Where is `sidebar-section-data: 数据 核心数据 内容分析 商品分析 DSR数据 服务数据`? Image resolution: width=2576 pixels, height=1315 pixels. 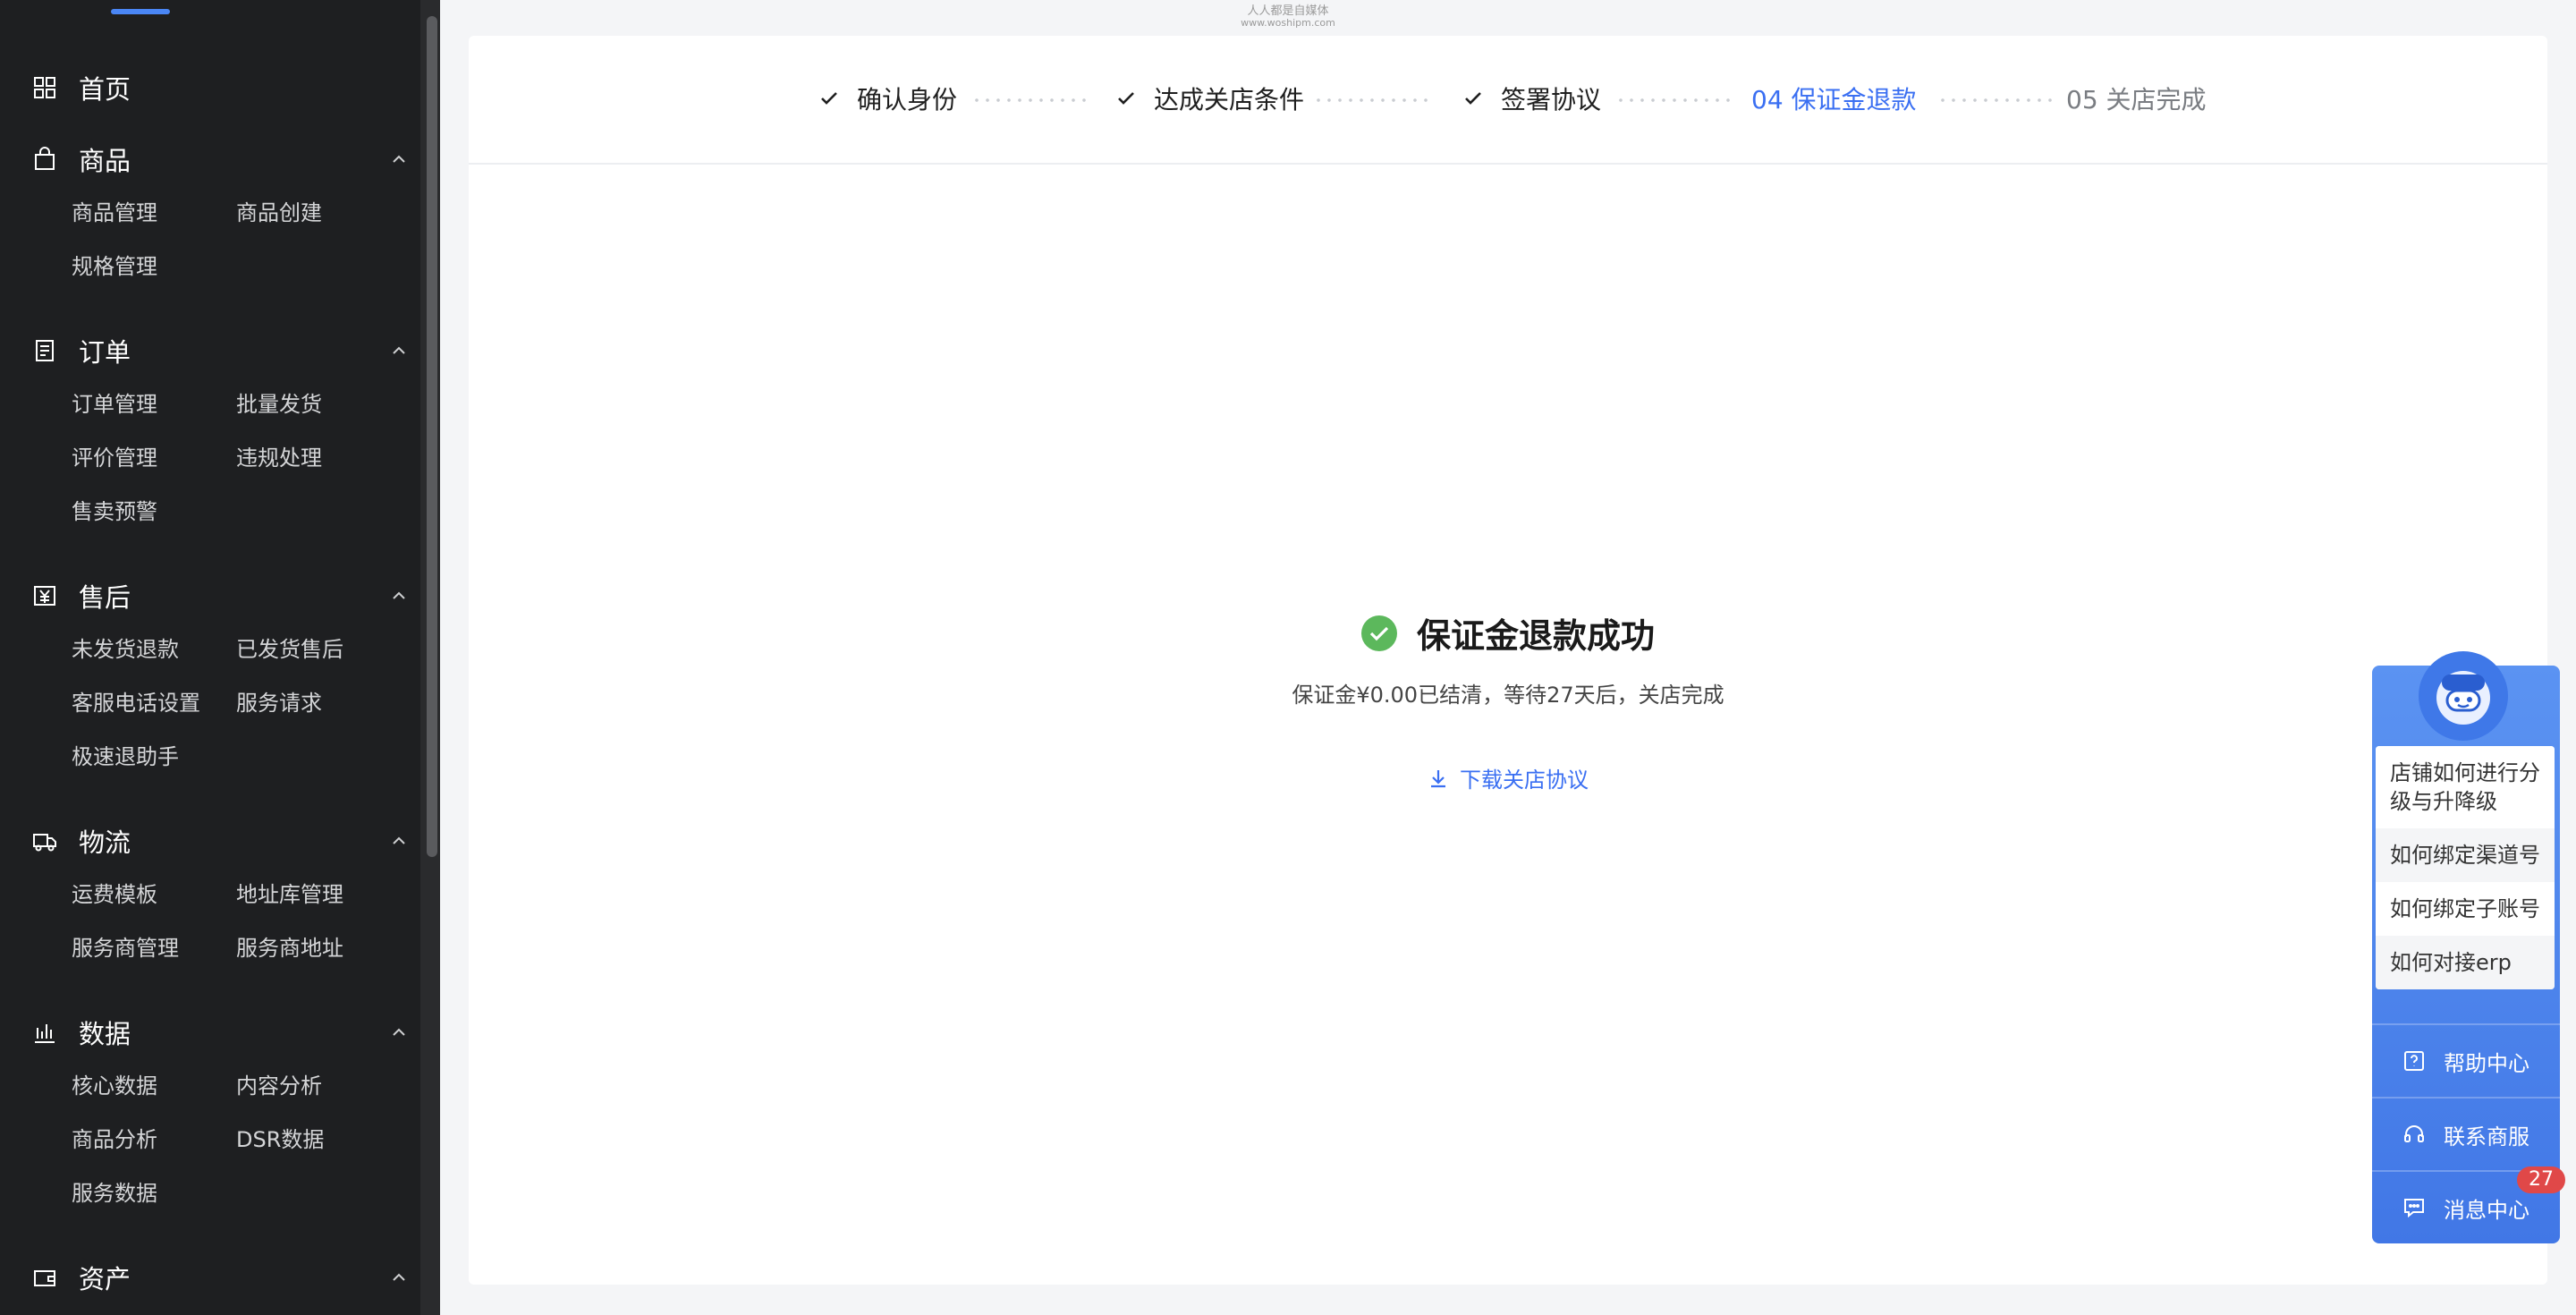 sidebar-section-data: 数据 核心数据 内容分析 商品分析 DSR数据 服务数据 is located at coordinates (220, 1117).